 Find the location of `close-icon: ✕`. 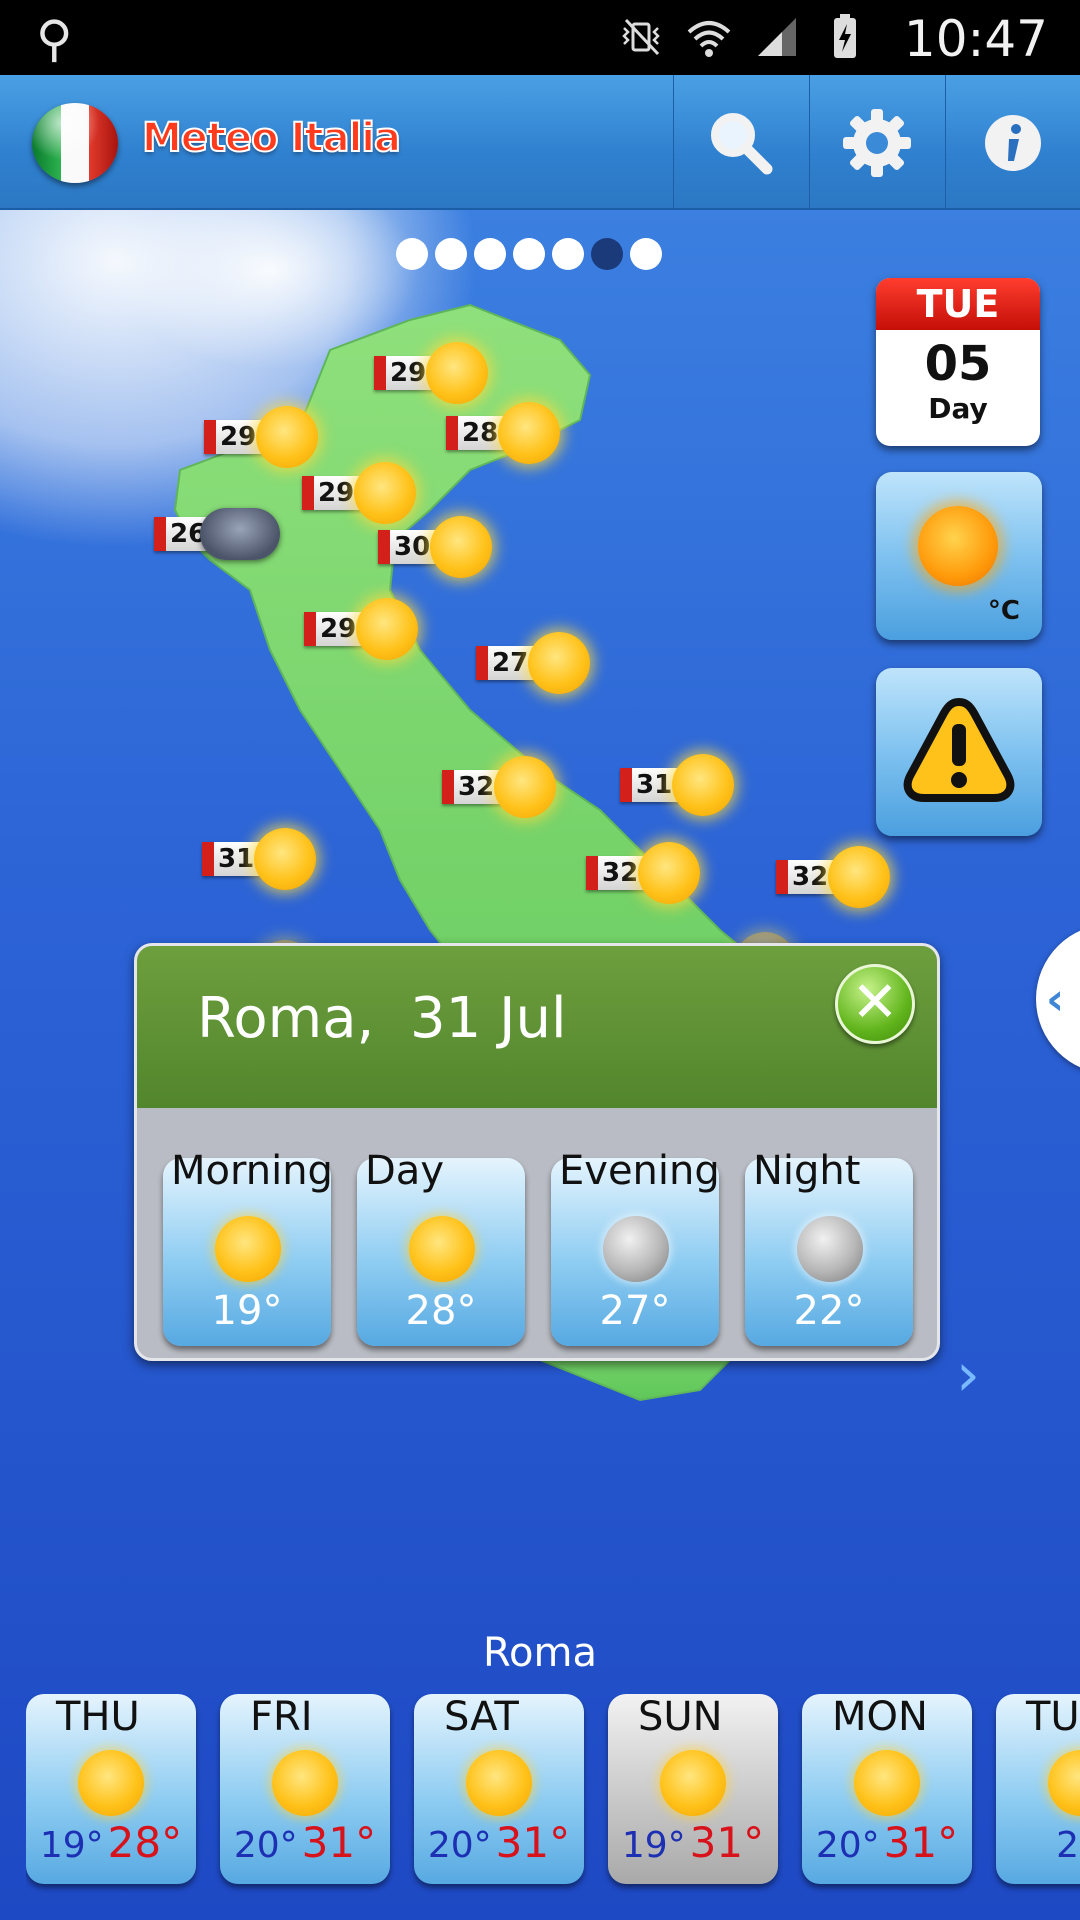

close-icon: ✕ is located at coordinates (875, 1002).